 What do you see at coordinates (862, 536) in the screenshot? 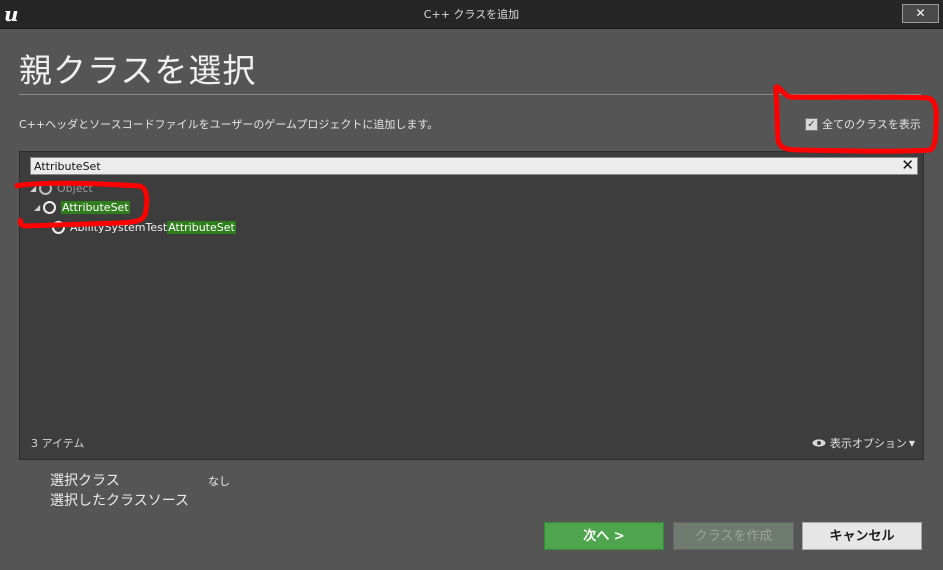
I see `cancel-button: キャンセル` at bounding box center [862, 536].